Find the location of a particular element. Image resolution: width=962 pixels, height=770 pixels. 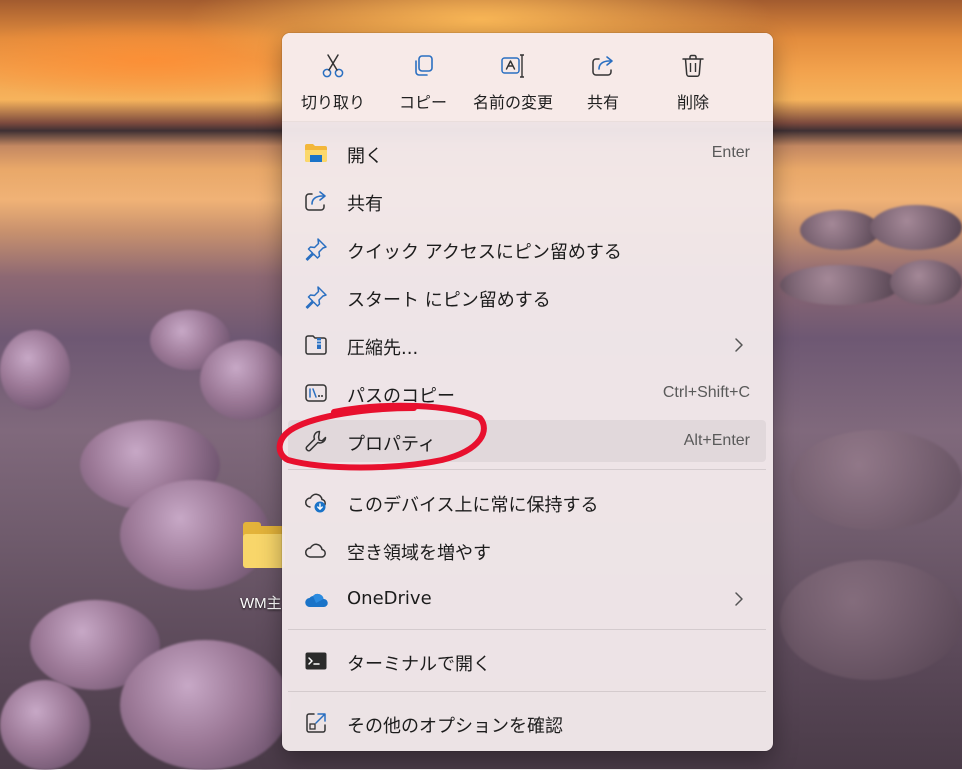

menu-item-properties-shortcut: Alt+Enter is located at coordinates (716, 440).